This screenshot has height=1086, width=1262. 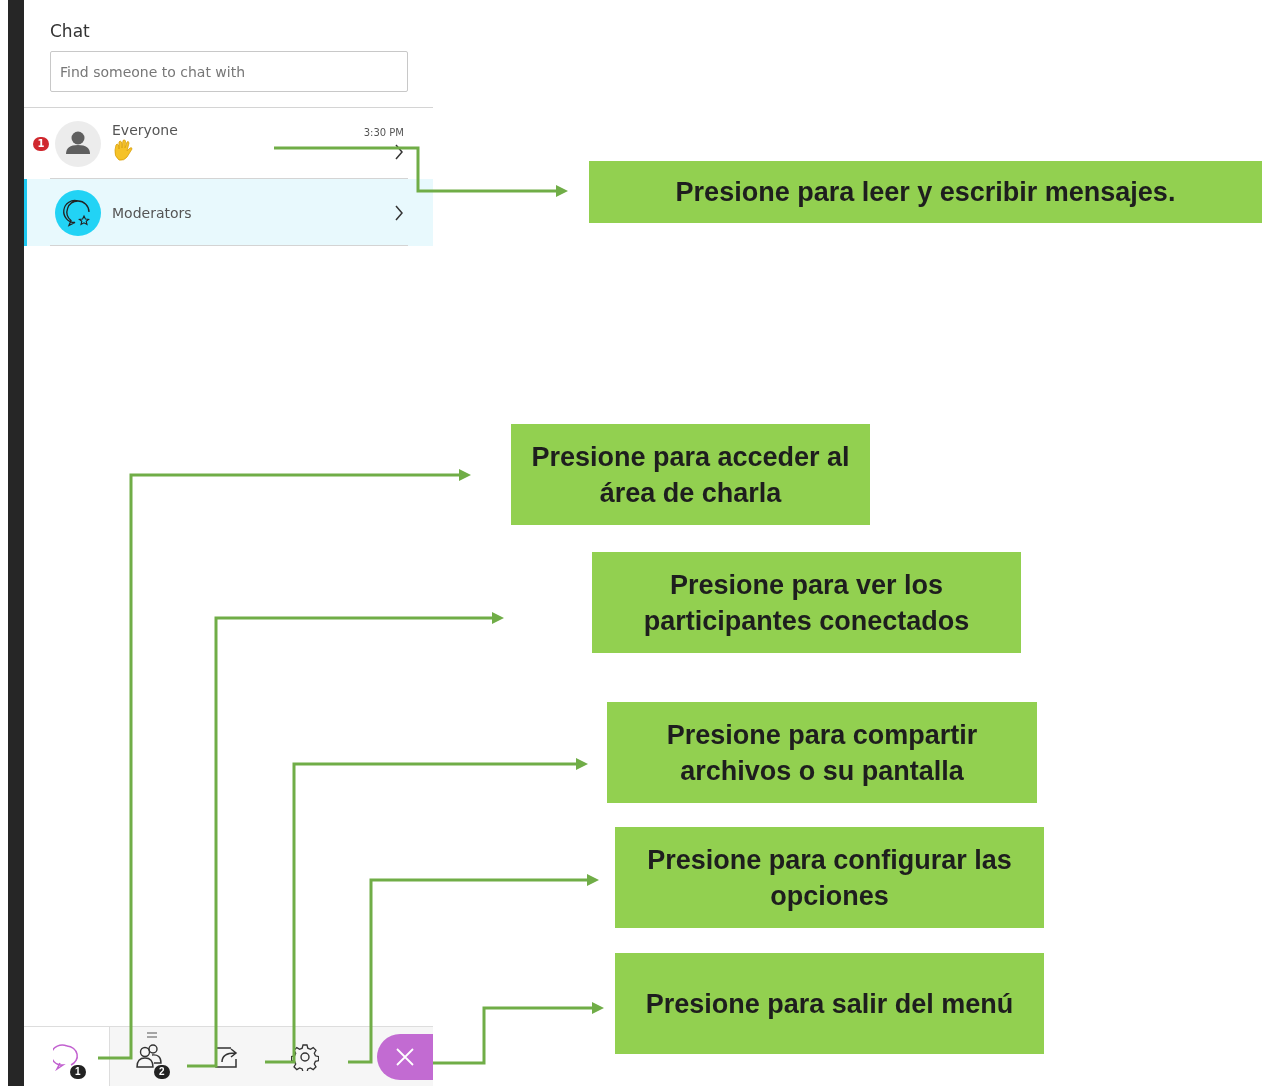 I want to click on callout-box: Presione para acceder al área de charla, so click(x=690, y=474).